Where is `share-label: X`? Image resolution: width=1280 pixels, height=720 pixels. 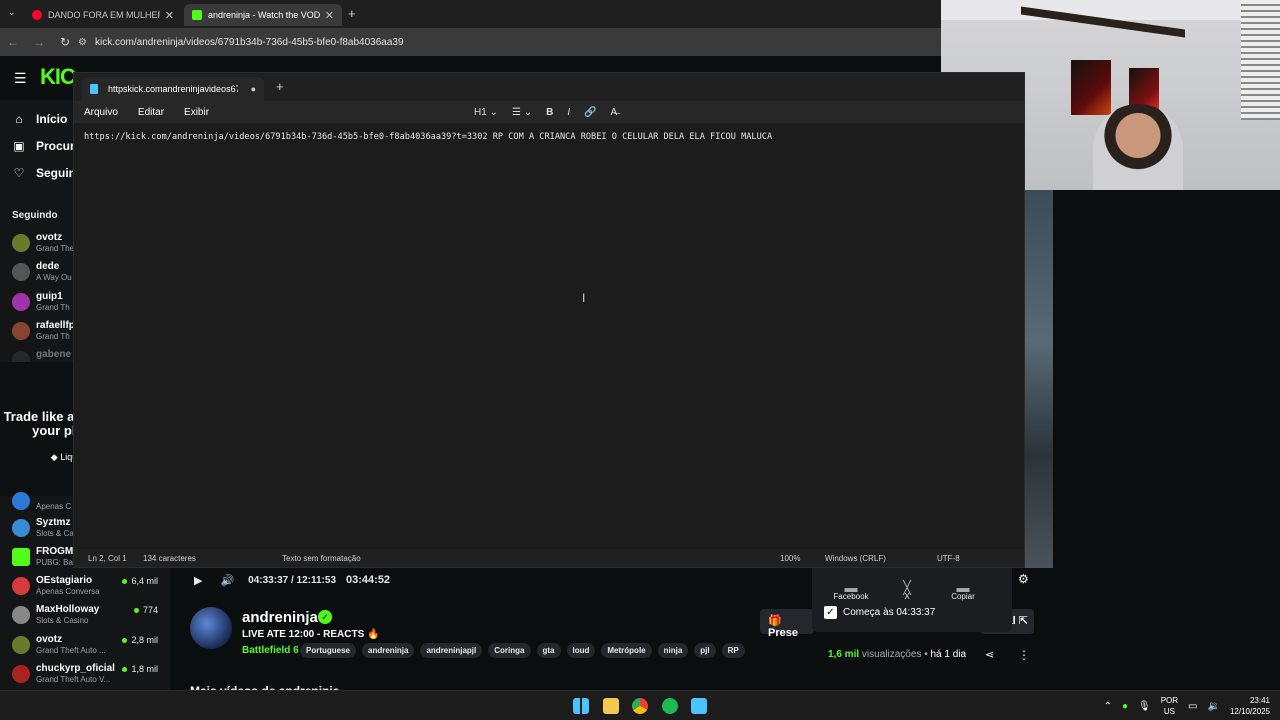
share-label: X is located at coordinates (907, 596).